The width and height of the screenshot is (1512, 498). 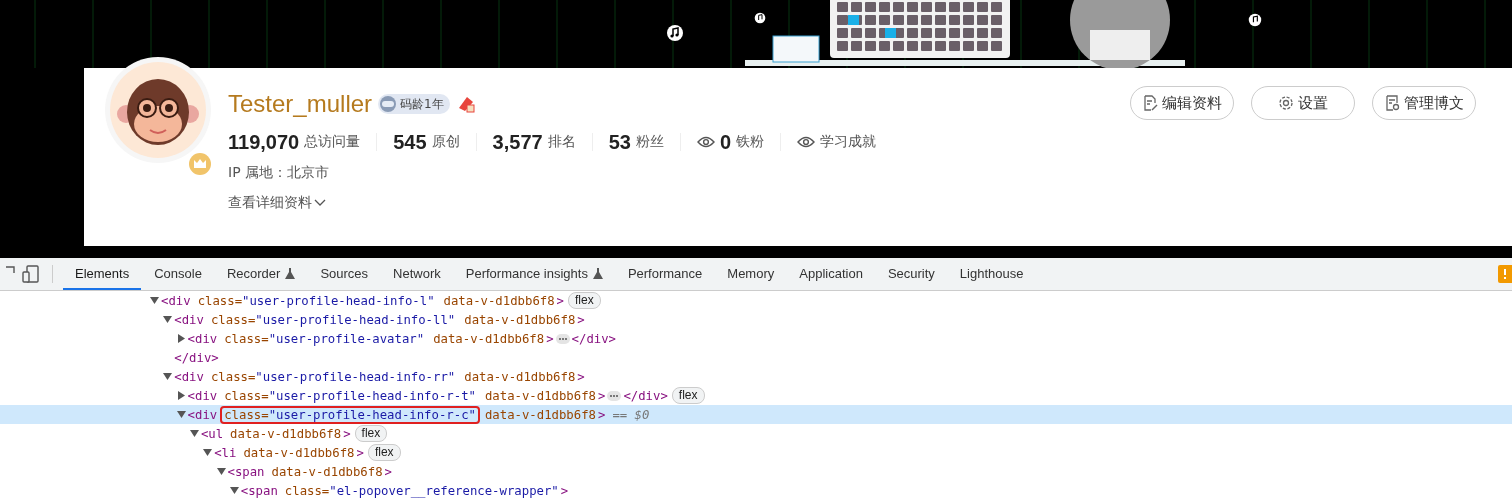 I want to click on devtools-tab: Lighthouse, so click(x=991, y=274).